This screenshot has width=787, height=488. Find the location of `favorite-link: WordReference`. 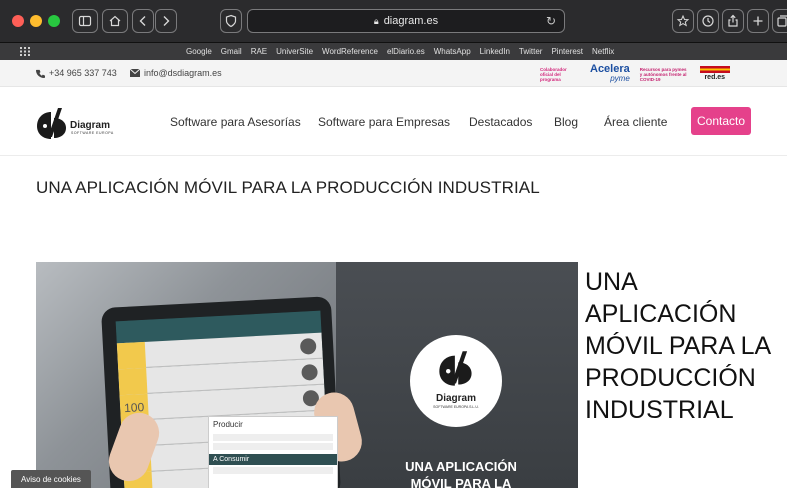

favorite-link: WordReference is located at coordinates (350, 51).